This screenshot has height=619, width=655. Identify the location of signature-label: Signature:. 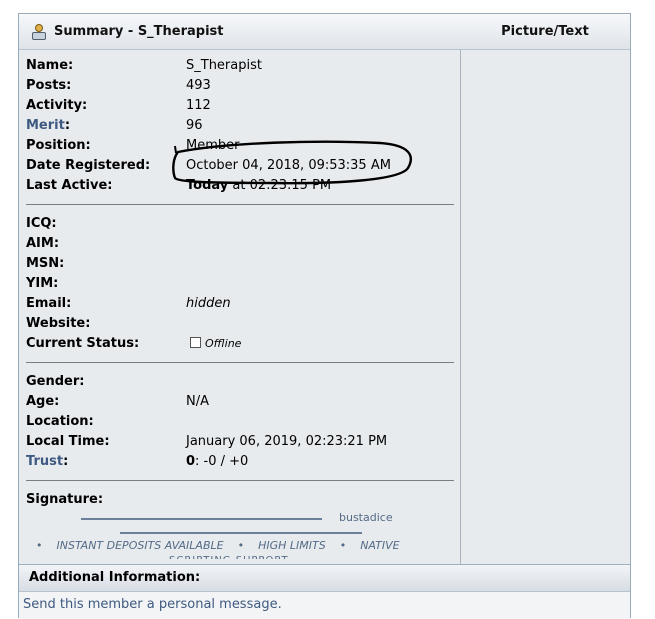
(65, 499).